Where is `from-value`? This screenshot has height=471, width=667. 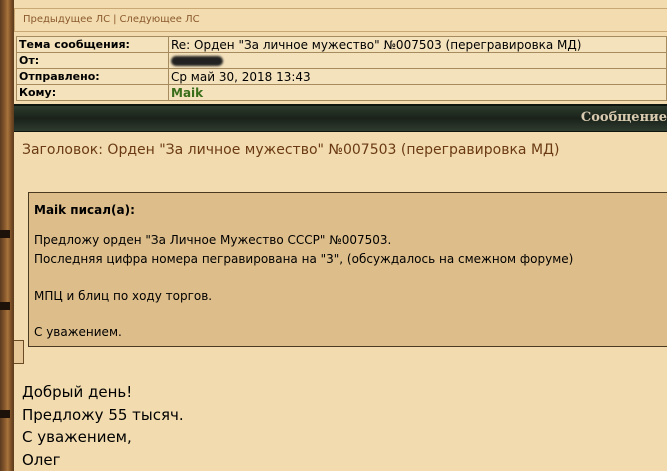
from-value is located at coordinates (417, 60).